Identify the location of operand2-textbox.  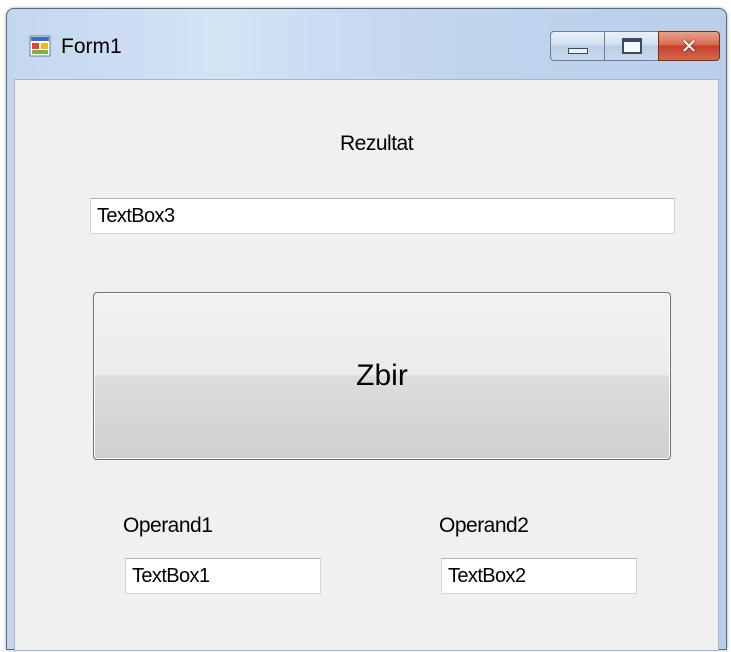
(539, 576).